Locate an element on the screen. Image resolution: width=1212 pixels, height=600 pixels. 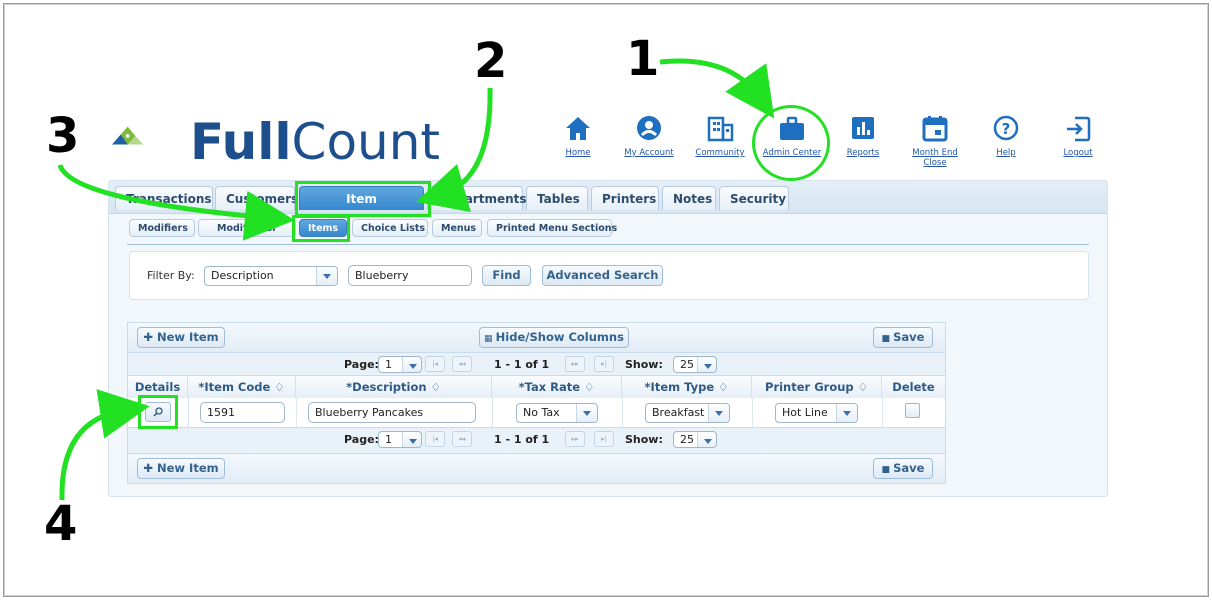
col-details: Details is located at coordinates (158, 387).